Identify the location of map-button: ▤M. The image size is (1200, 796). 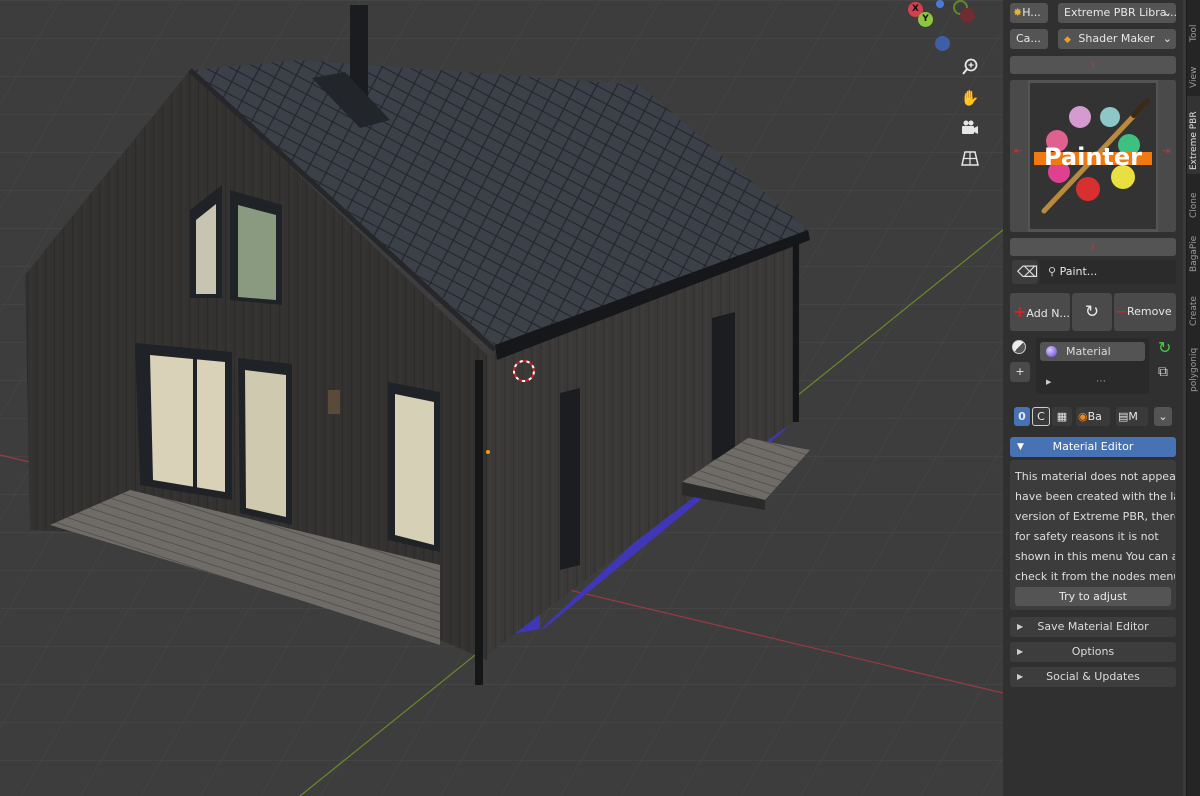
(1132, 416).